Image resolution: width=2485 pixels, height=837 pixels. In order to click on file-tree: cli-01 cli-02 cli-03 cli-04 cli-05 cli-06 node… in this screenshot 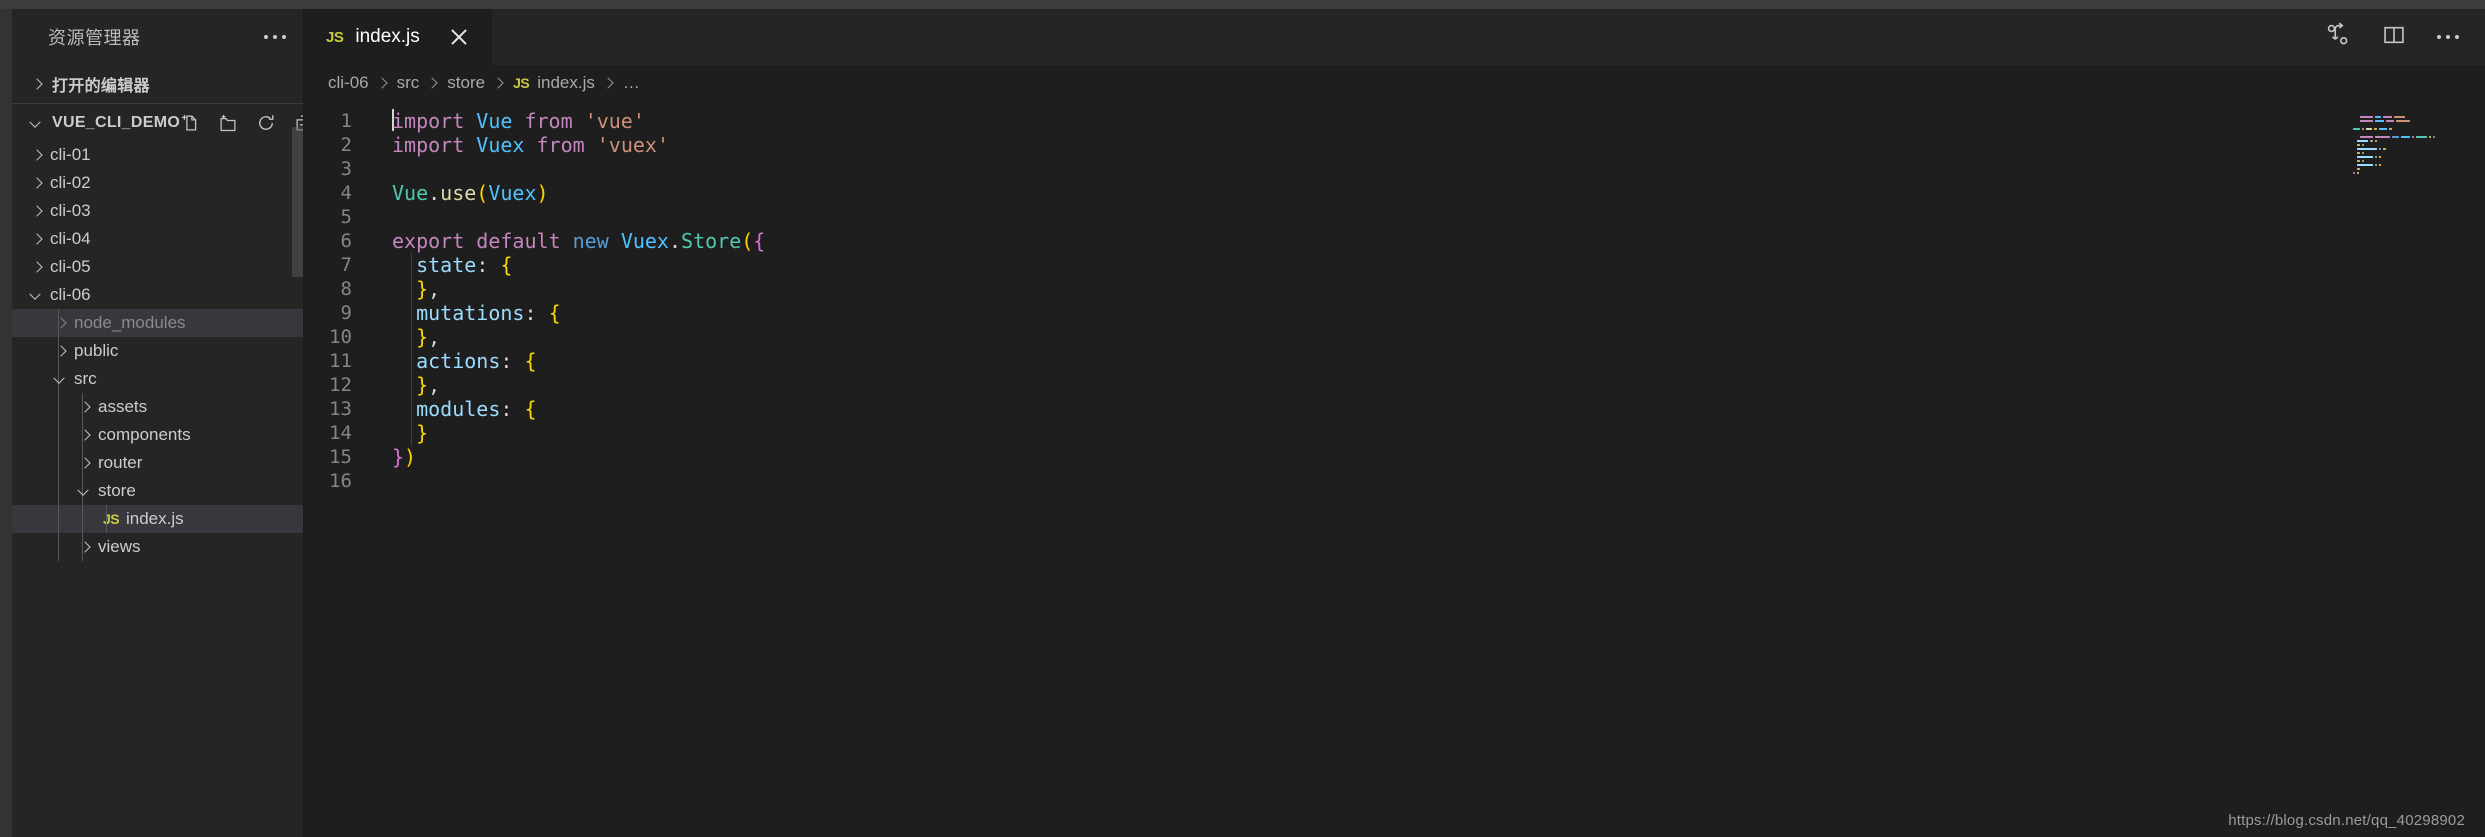, I will do `click(158, 489)`.